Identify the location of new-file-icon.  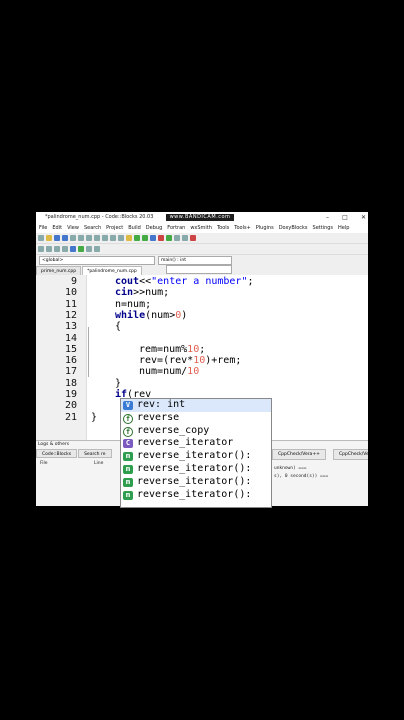
(41, 238).